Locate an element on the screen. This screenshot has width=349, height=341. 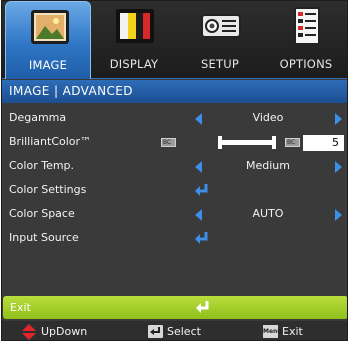
options-icon is located at coordinates (307, 26).